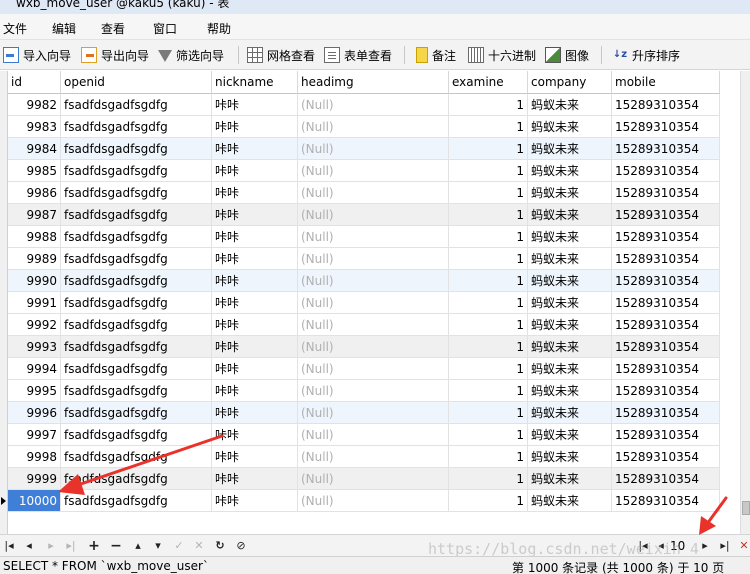 The height and width of the screenshot is (574, 750). Describe the element at coordinates (436, 55) in the screenshot. I see `memo-button: 备注` at that location.